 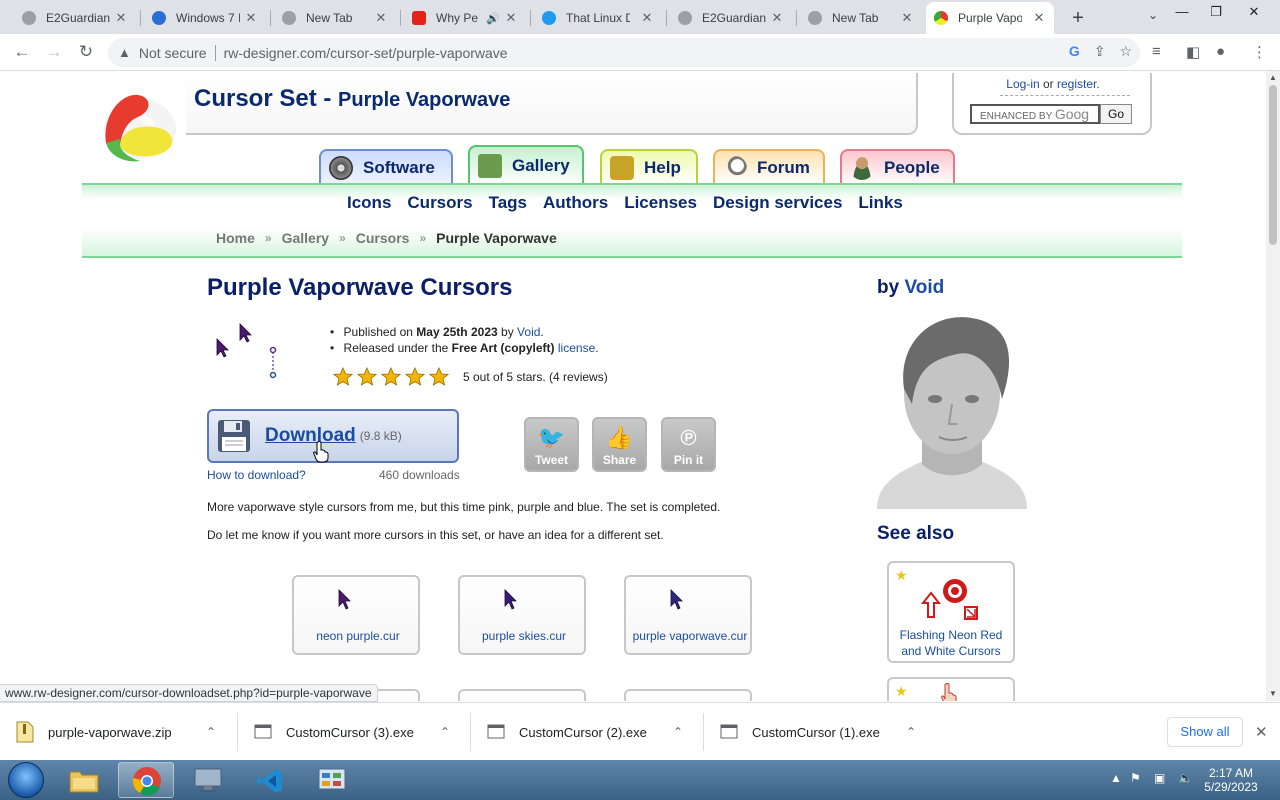 What do you see at coordinates (688, 615) in the screenshot?
I see `cursor-tile-purple-vaporwave: purple vaporwave.cur` at bounding box center [688, 615].